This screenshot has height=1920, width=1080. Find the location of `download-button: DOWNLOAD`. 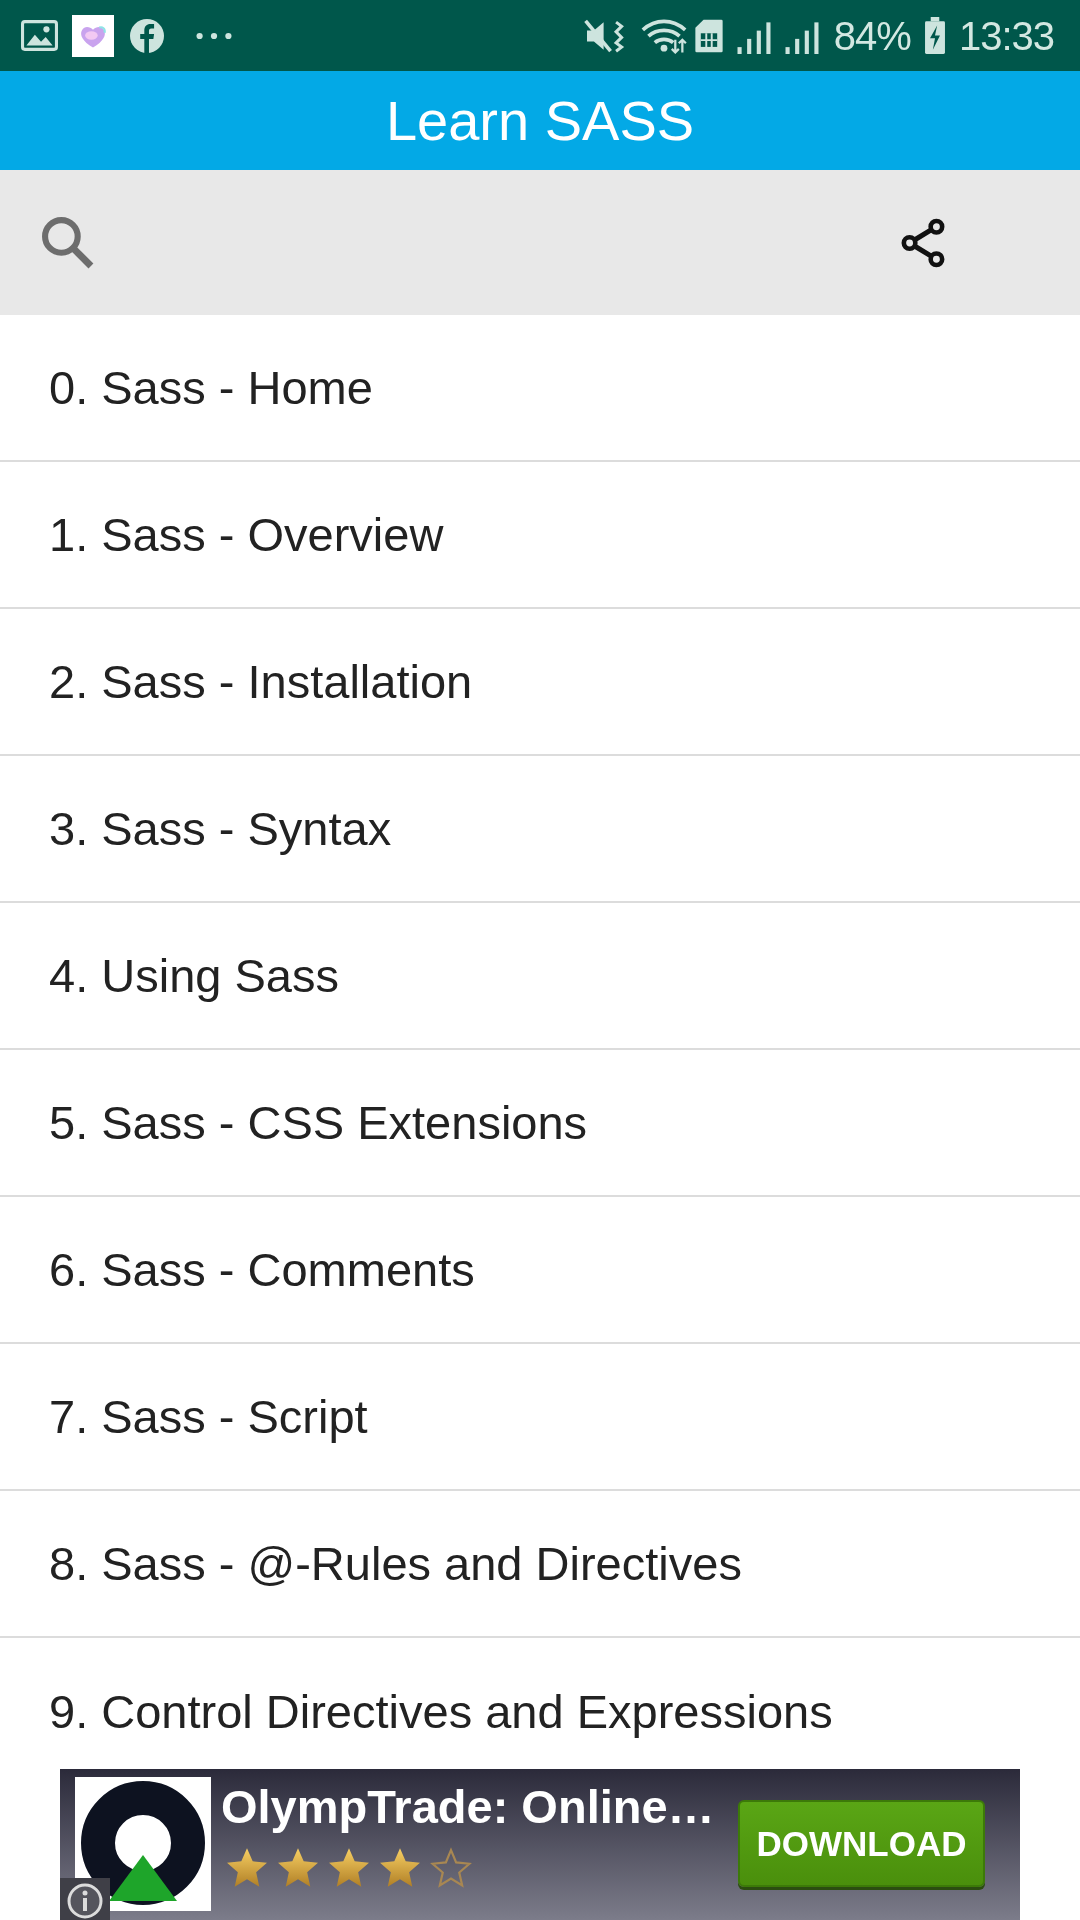

download-button: DOWNLOAD is located at coordinates (861, 1843).